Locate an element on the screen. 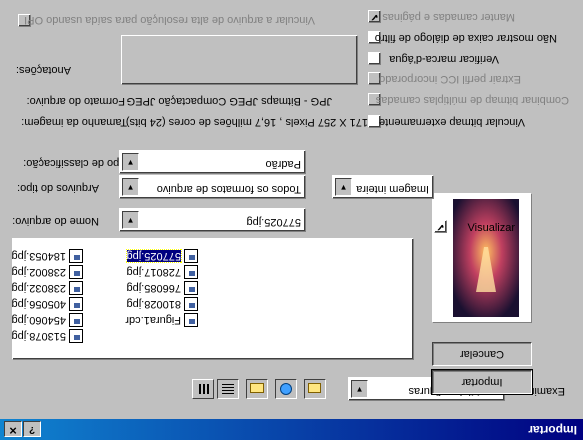  preview-label: Visualizar is located at coordinates (491, 228).